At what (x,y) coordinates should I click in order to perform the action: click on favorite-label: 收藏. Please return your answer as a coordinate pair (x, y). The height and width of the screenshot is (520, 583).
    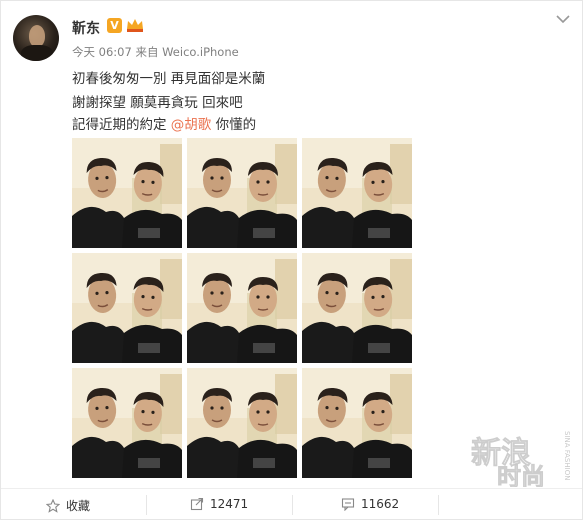
    Looking at the image, I should click on (78, 506).